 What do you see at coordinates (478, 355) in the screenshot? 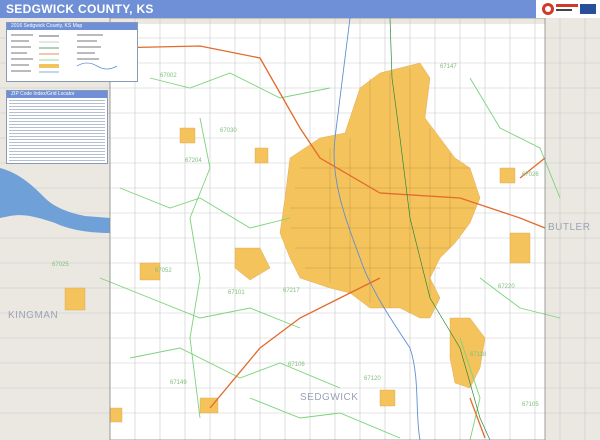
I see `zip-label: 67118` at bounding box center [478, 355].